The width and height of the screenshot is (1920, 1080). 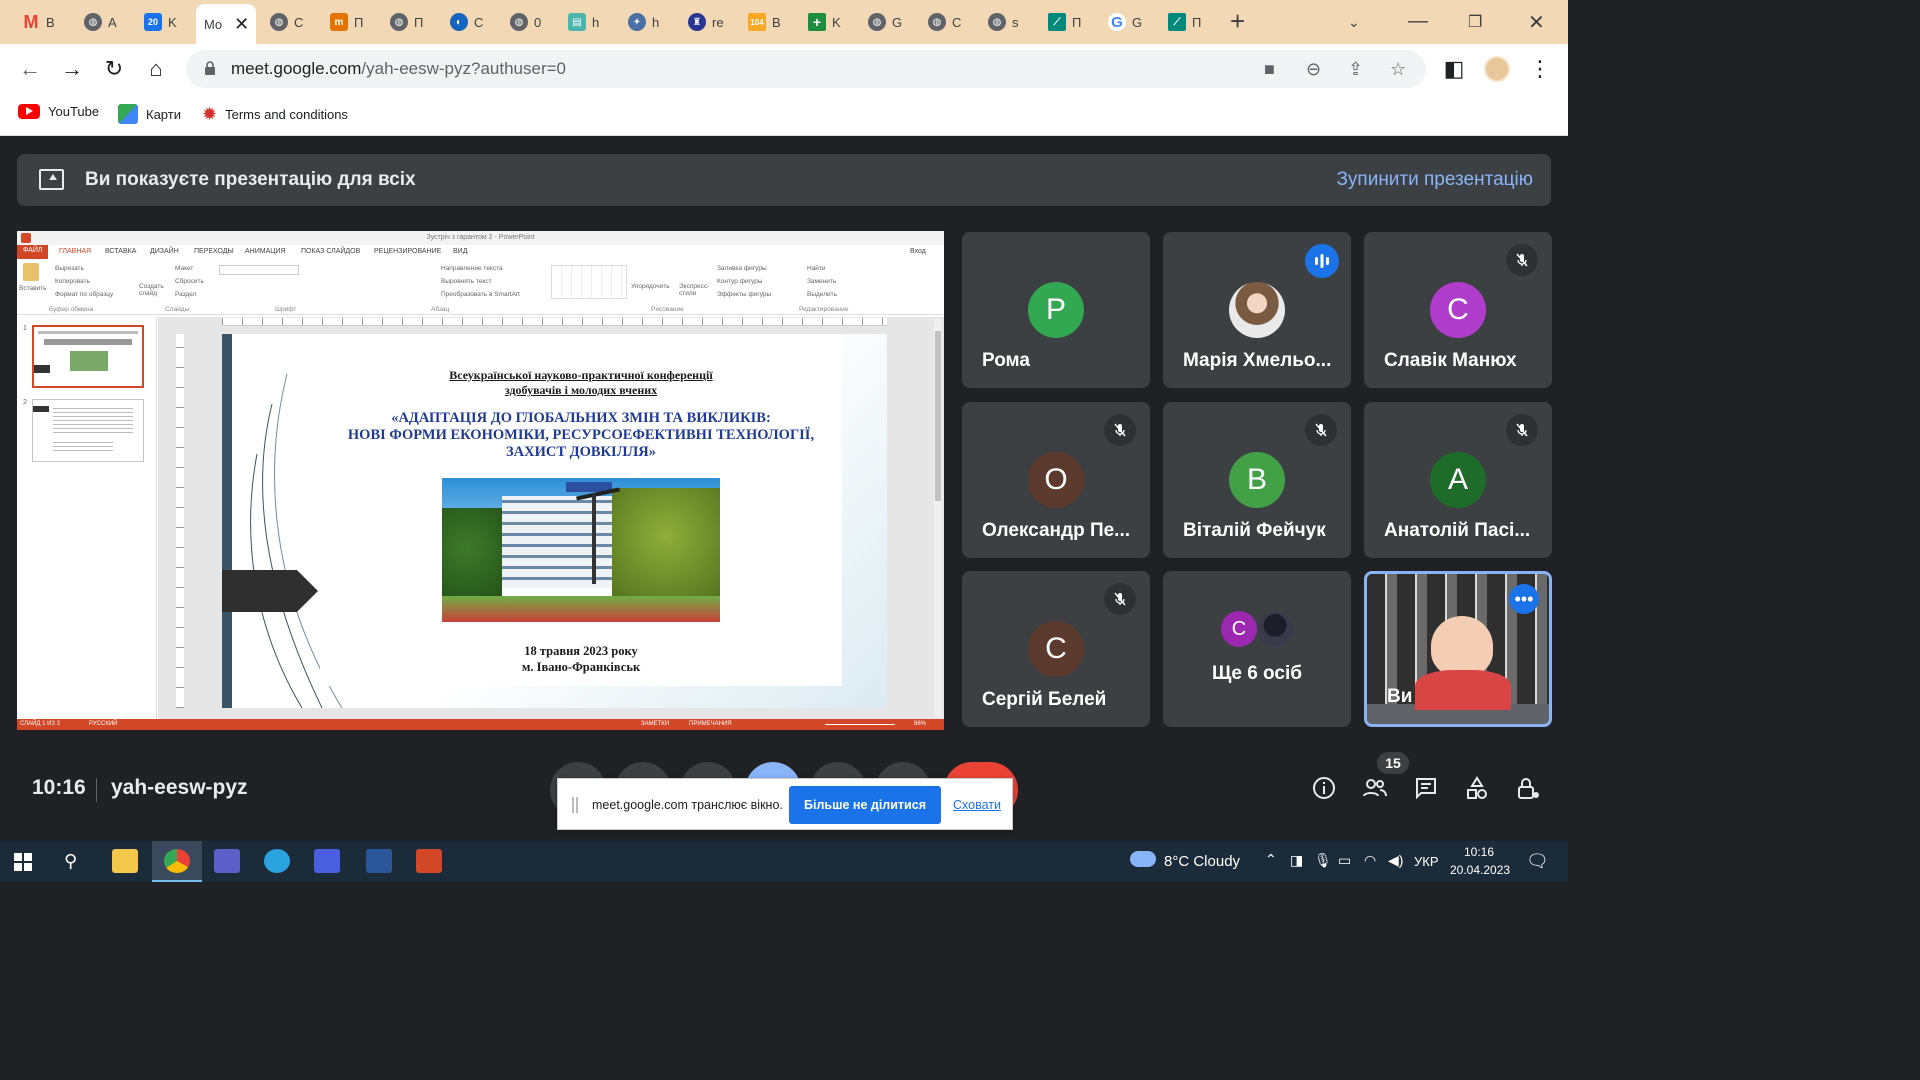 I want to click on browser-tab: ◍ G, so click(x=888, y=22).